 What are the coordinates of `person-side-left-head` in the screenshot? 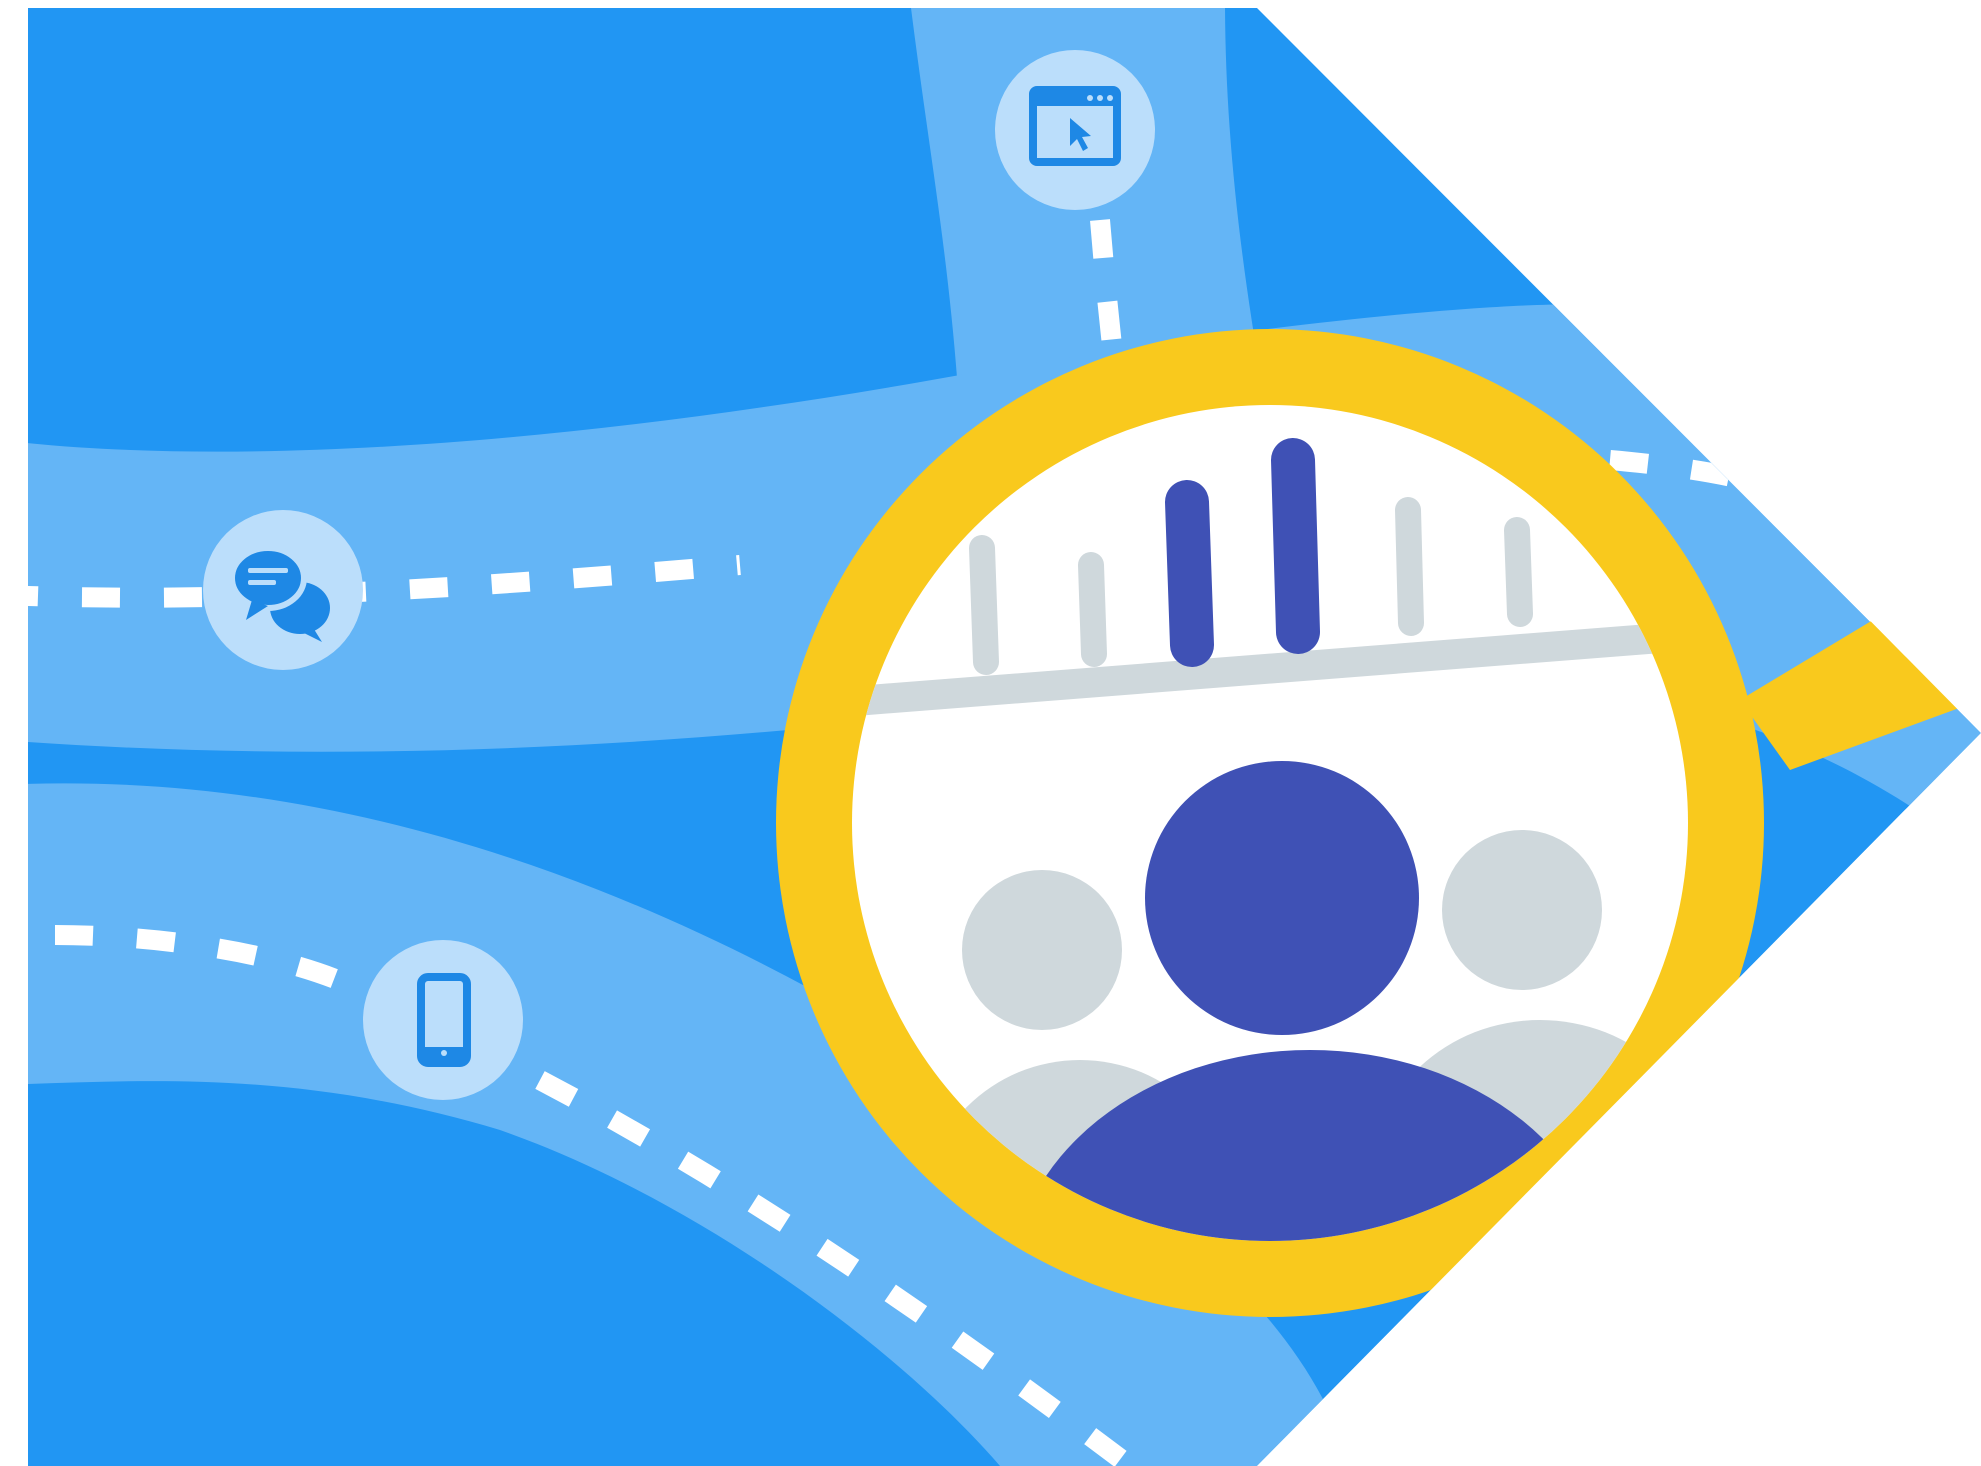 It's located at (1042, 950).